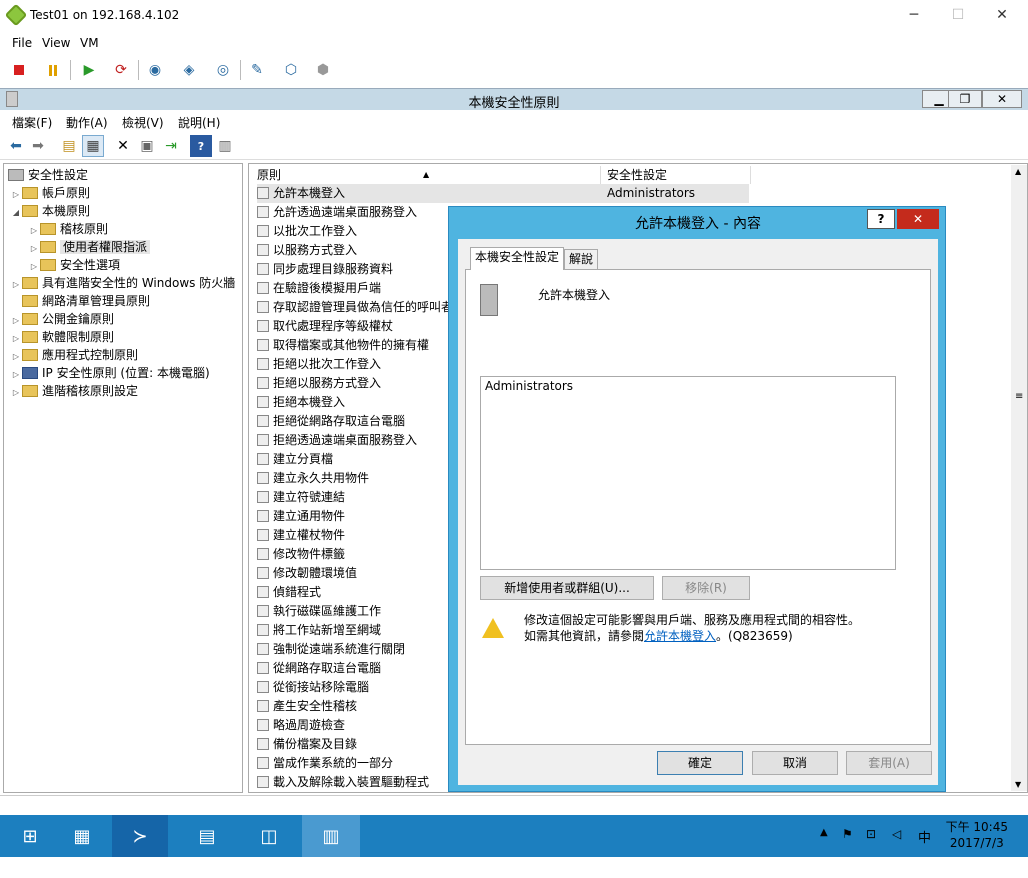  Describe the element at coordinates (319, 364) in the screenshot. I see `table-row: 拒絕以批次工作登入` at that location.